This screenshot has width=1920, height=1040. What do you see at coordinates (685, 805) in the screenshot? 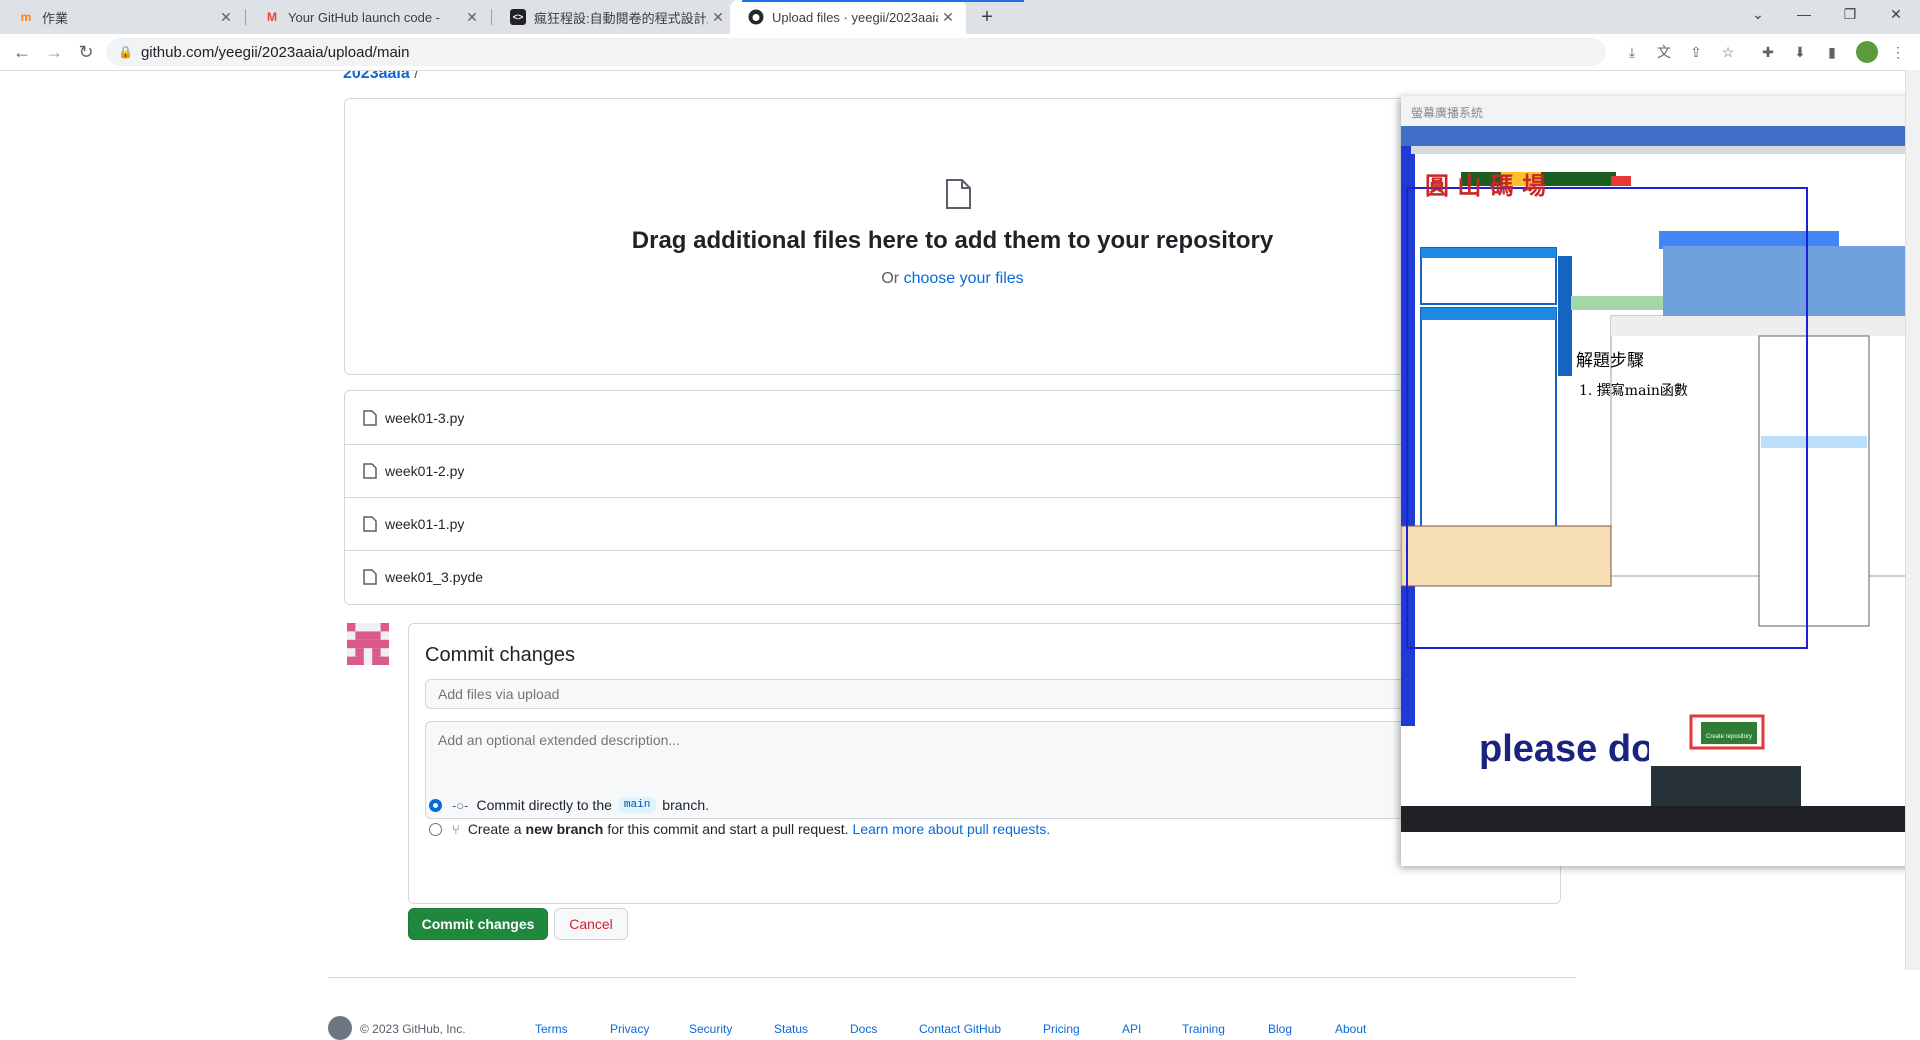
I see `option-text: branch.` at bounding box center [685, 805].